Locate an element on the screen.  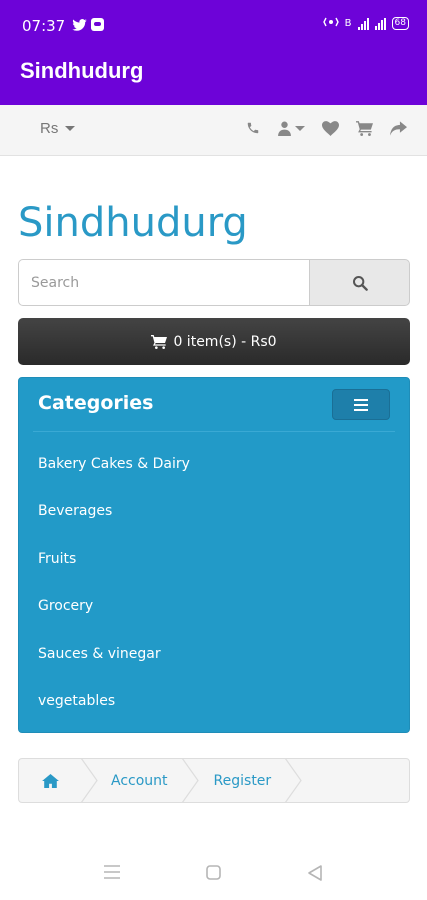
recents-icon is located at coordinates (112, 874).